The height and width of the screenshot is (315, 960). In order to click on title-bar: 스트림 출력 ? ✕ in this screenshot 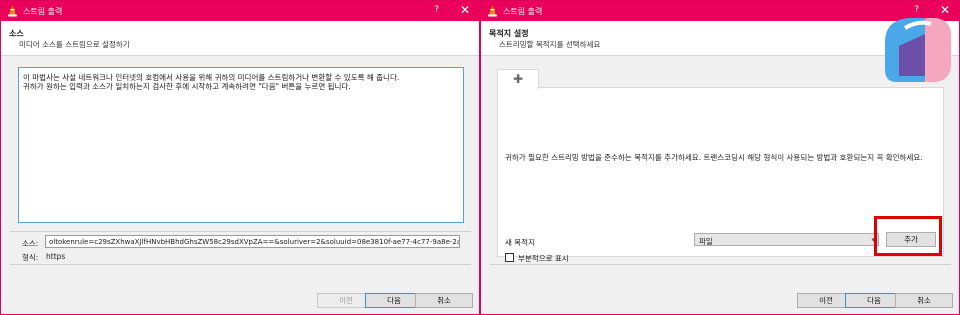, I will do `click(240, 11)`.